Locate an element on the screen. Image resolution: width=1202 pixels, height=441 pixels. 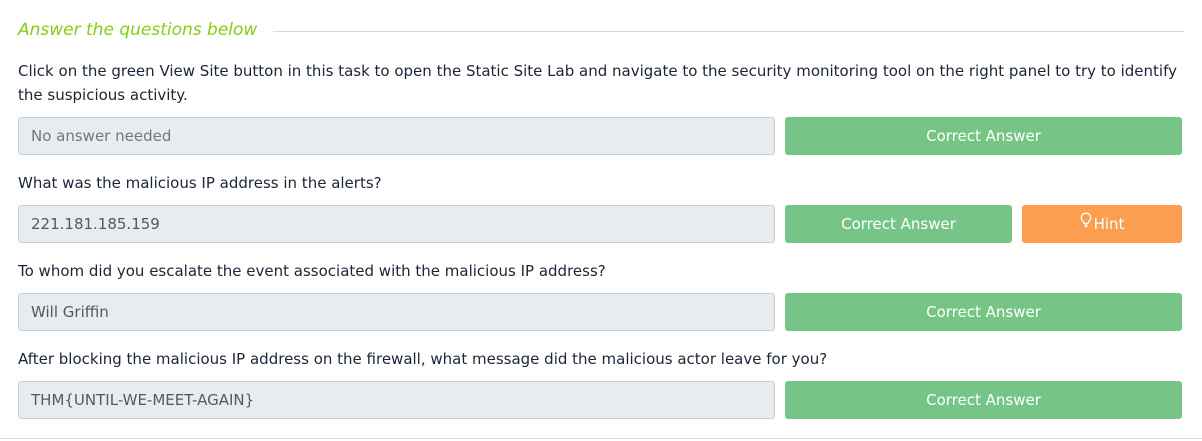
bottom-divider is located at coordinates (601, 438).